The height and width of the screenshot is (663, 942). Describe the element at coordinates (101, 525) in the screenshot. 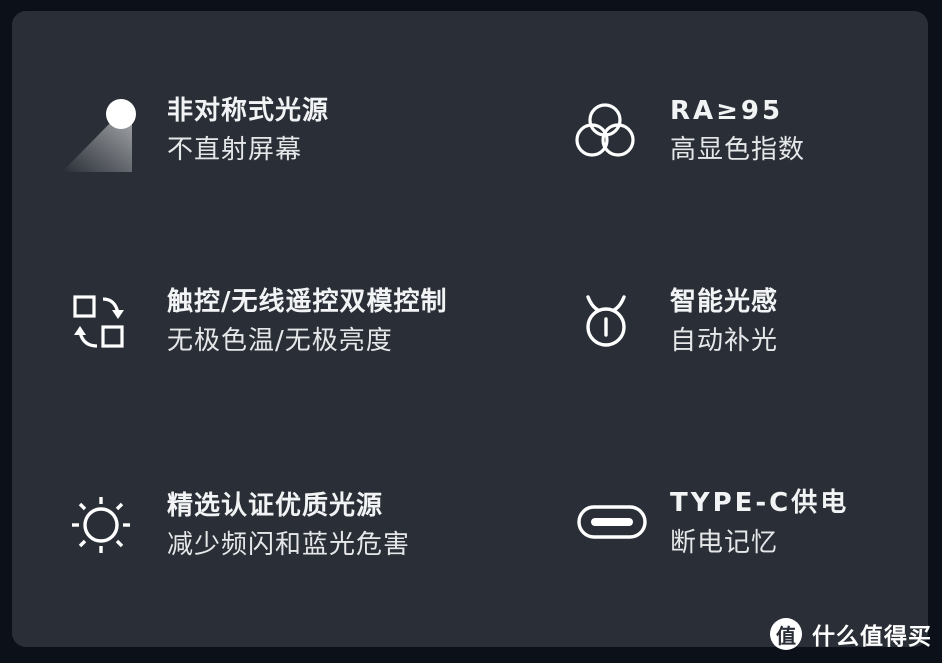

I see `sun-icon` at that location.